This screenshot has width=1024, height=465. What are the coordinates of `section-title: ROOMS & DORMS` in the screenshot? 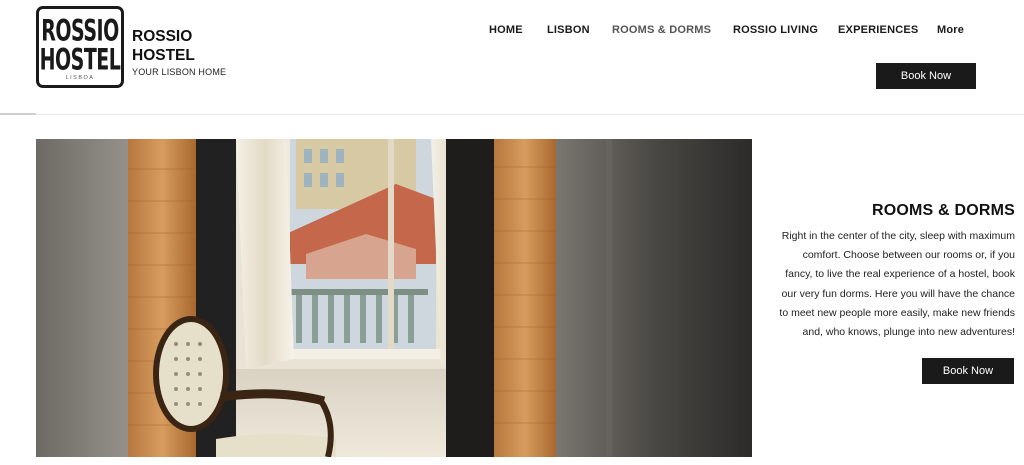 It's located at (943, 210).